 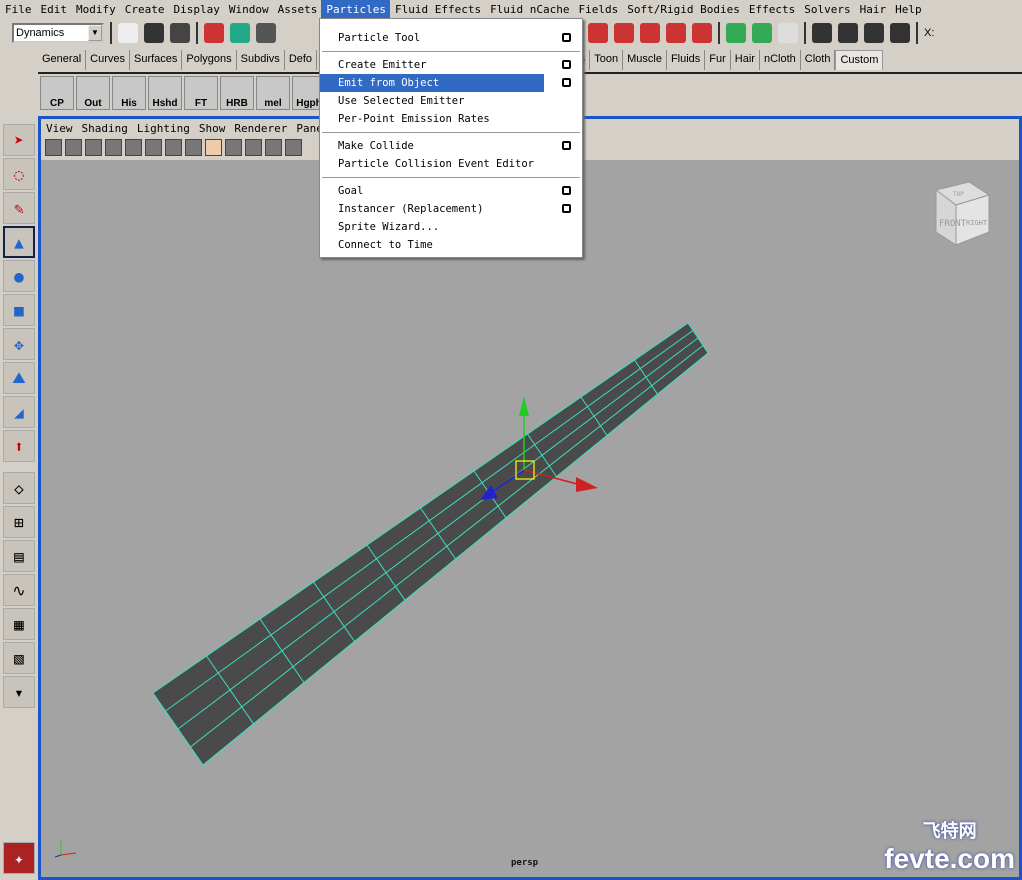 What do you see at coordinates (650, 33) in the screenshot?
I see `snap-point-icon` at bounding box center [650, 33].